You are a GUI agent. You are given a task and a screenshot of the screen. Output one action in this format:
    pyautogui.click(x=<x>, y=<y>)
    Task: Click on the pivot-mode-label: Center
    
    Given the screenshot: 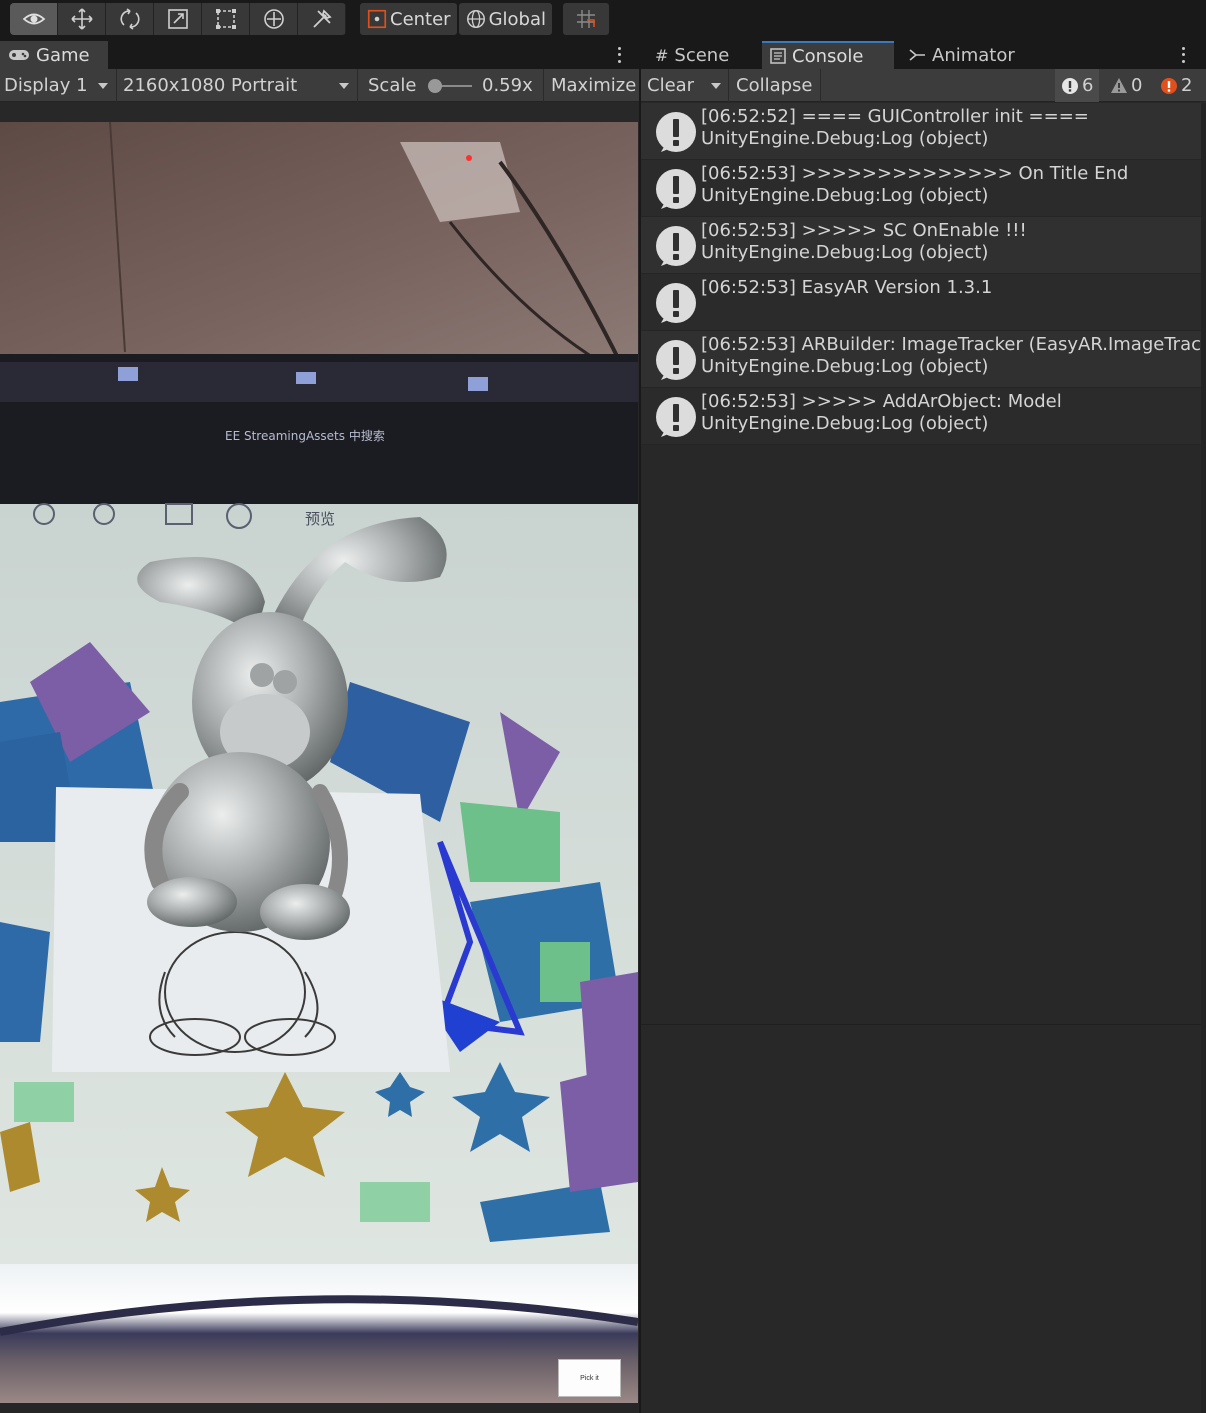 What is the action you would take?
    pyautogui.click(x=420, y=19)
    